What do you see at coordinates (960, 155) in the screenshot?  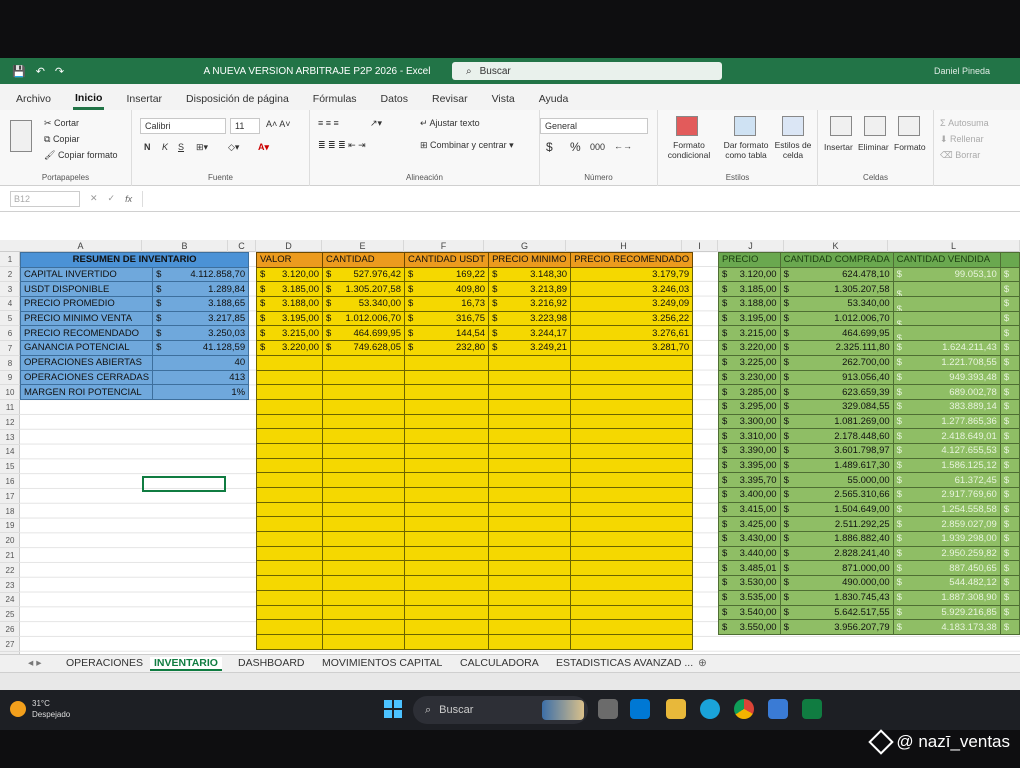 I see `clear-button: ⌫ Borrar` at bounding box center [960, 155].